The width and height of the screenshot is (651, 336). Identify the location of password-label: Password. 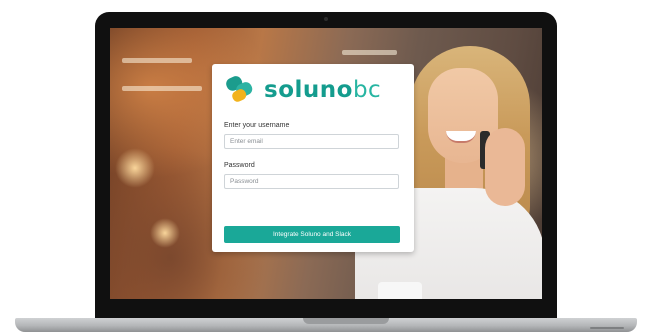
(239, 165).